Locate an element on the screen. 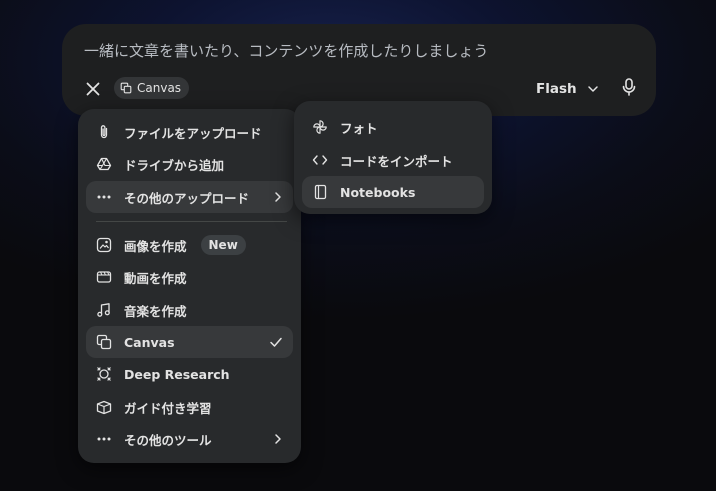 This screenshot has width=716, height=491. submenu-item-label: フォト is located at coordinates (359, 128).